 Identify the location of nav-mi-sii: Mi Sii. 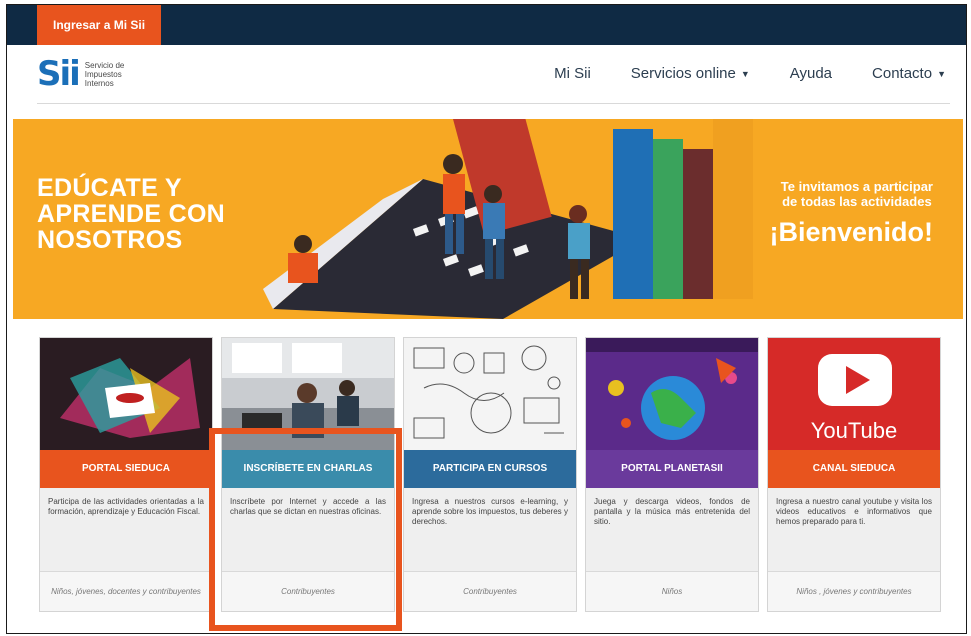
(572, 73).